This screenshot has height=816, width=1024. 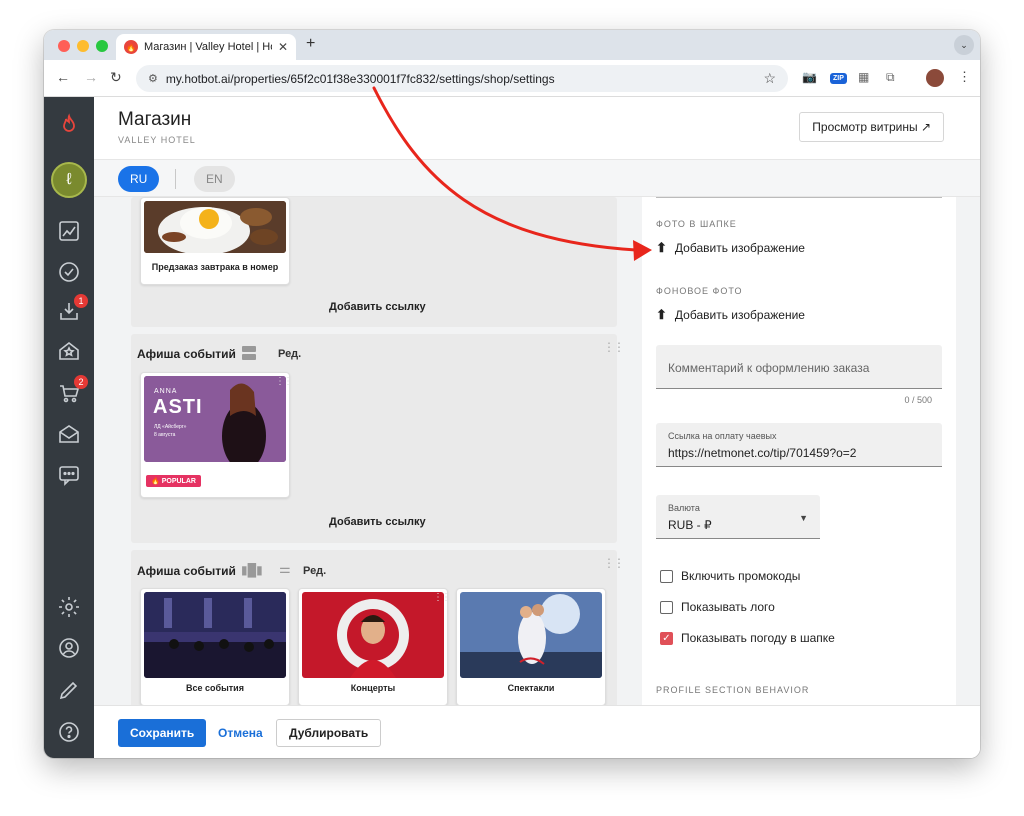 What do you see at coordinates (373, 688) in the screenshot?
I see `card-label-concerts: Концерты` at bounding box center [373, 688].